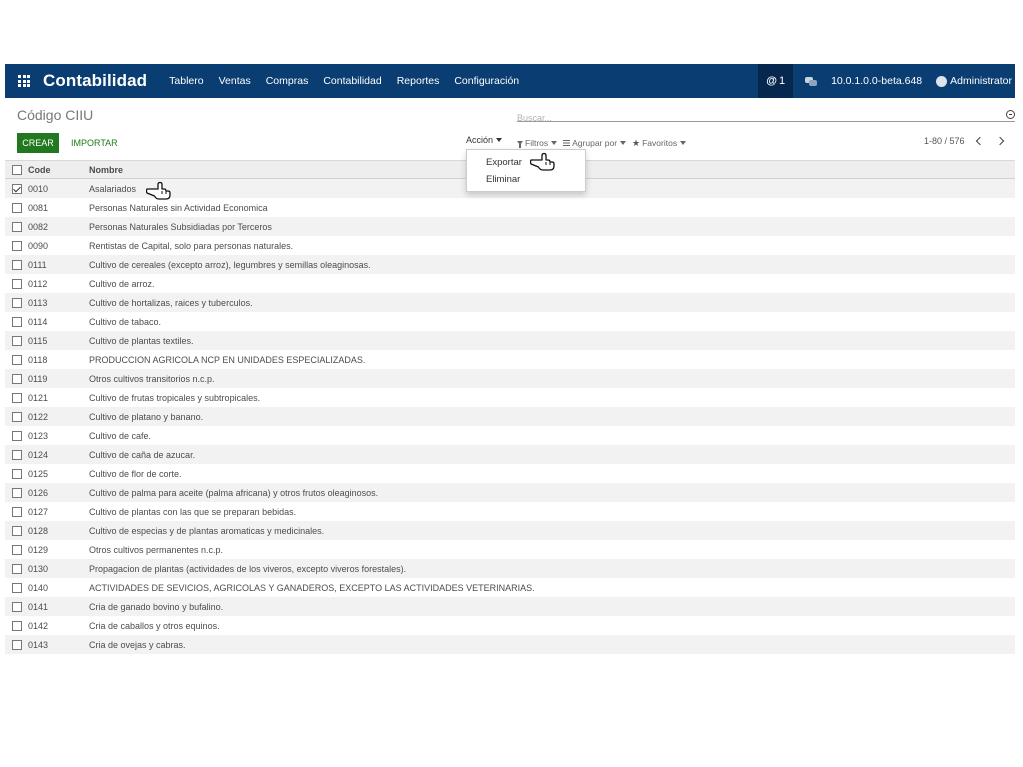 The width and height of the screenshot is (1023, 767). I want to click on search-icon, so click(1010, 114).